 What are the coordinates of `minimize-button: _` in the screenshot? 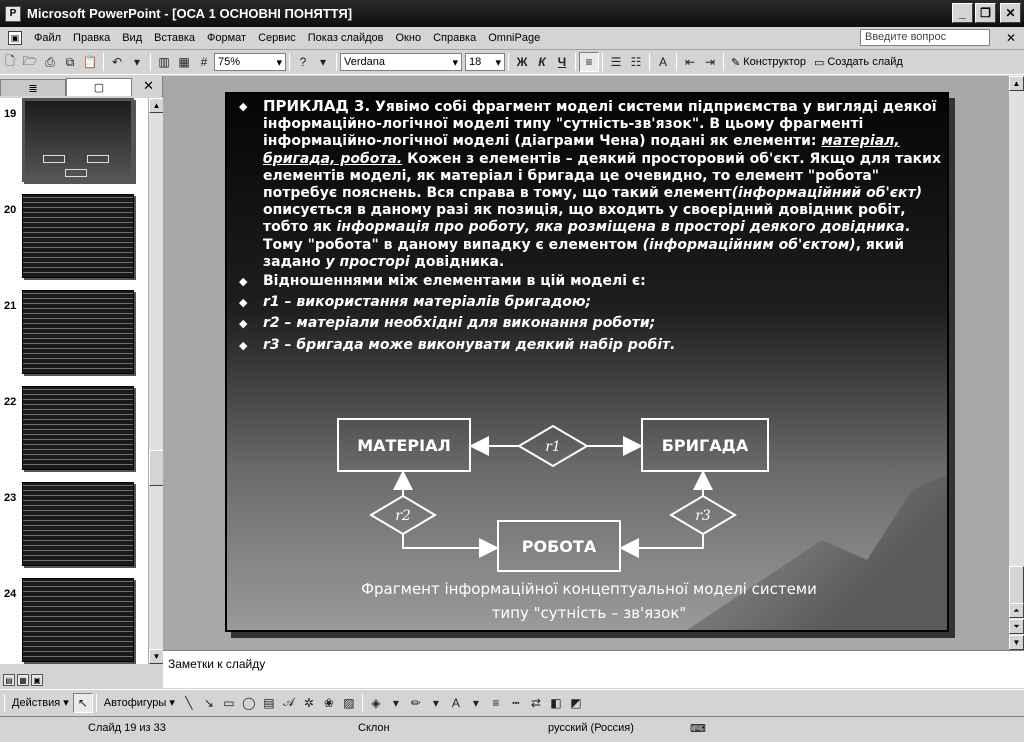 It's located at (962, 13).